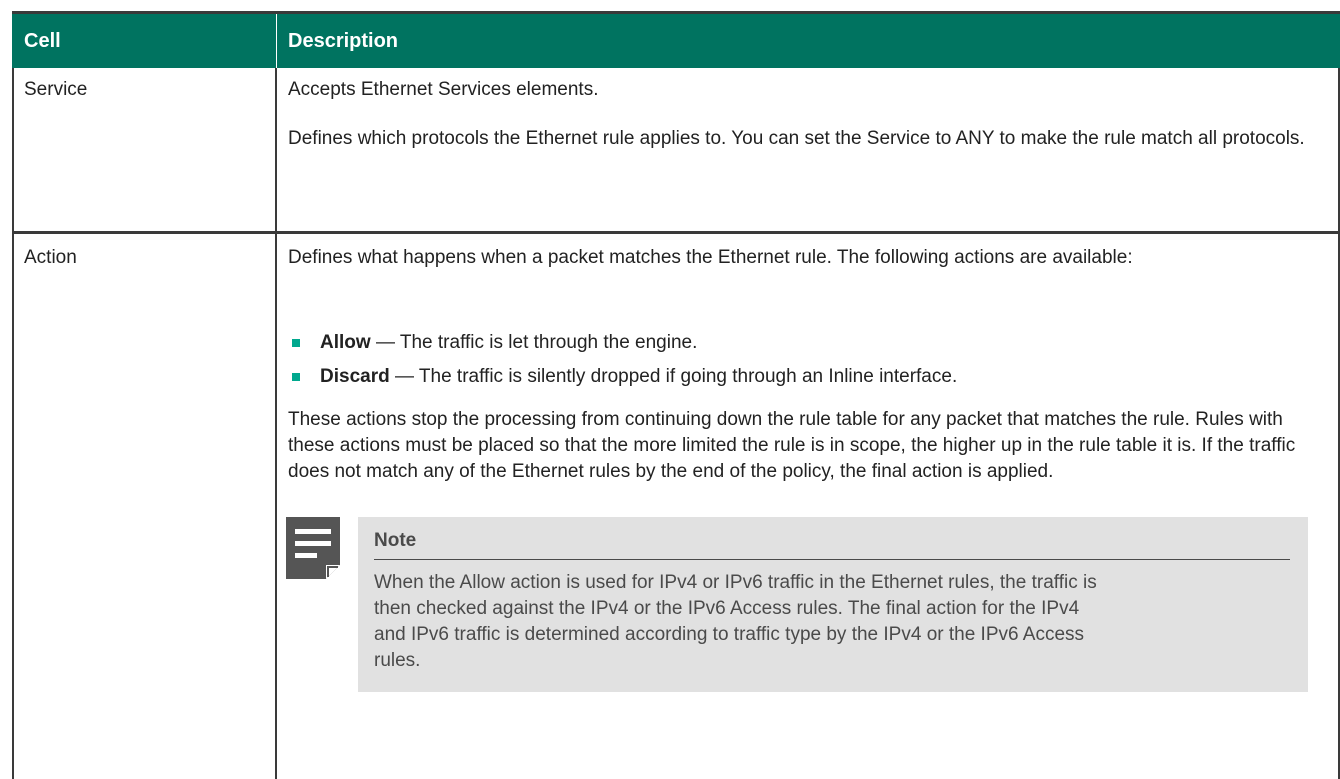  I want to click on bullet-term: Discard, so click(355, 376).